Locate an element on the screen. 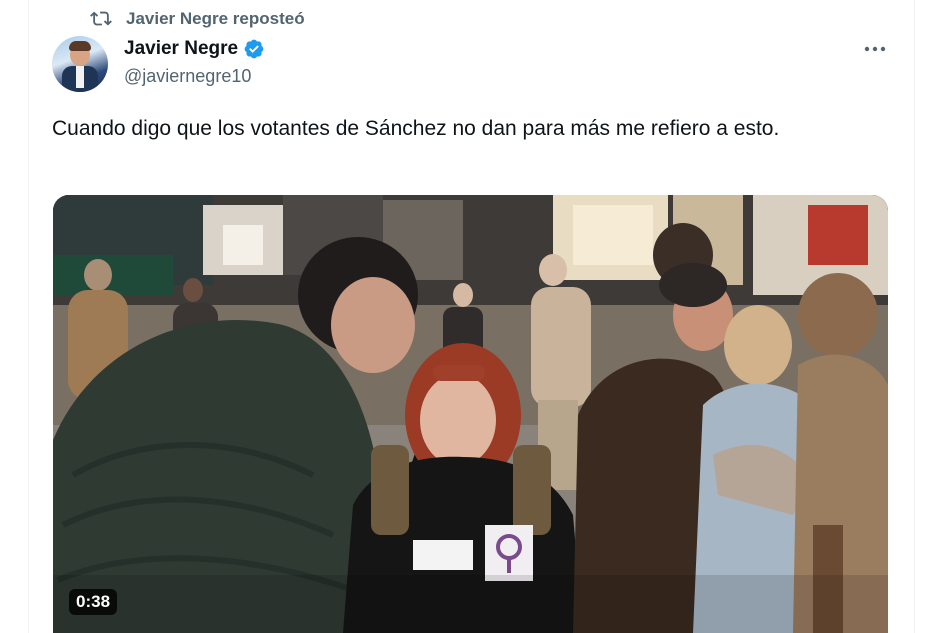 The width and height of the screenshot is (950, 633). repost-context: Javier Negre reposteó is located at coordinates (197, 19).